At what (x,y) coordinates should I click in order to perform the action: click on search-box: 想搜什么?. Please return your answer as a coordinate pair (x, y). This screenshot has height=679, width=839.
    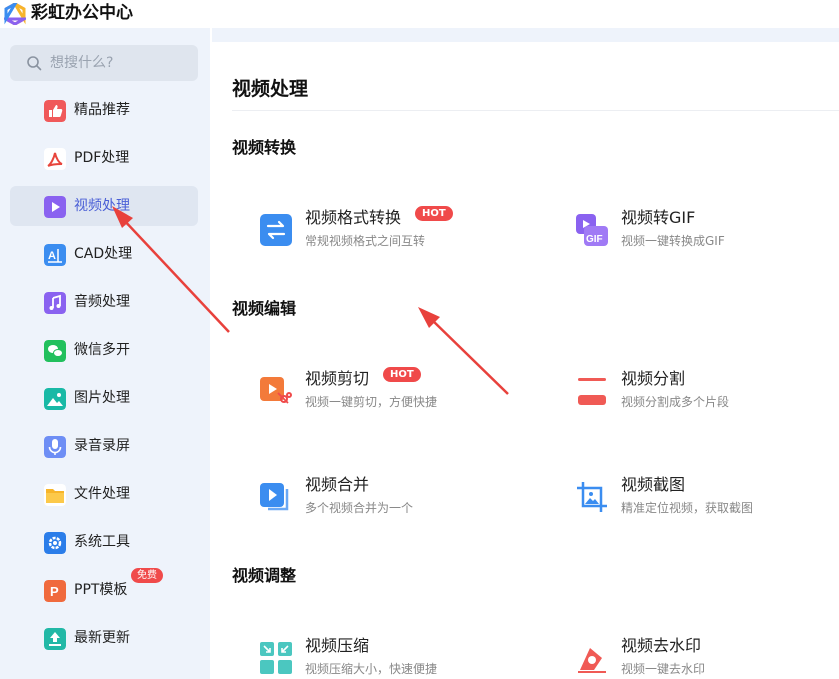
    Looking at the image, I should click on (104, 63).